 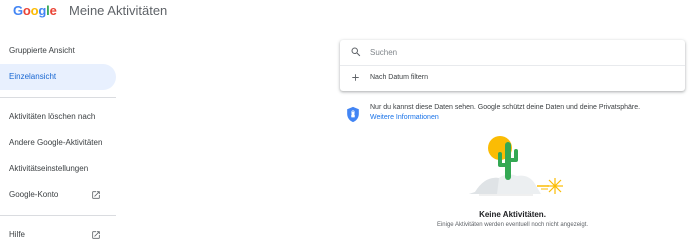 I want to click on sidebar-item-label: Google-Konto, so click(x=34, y=194).